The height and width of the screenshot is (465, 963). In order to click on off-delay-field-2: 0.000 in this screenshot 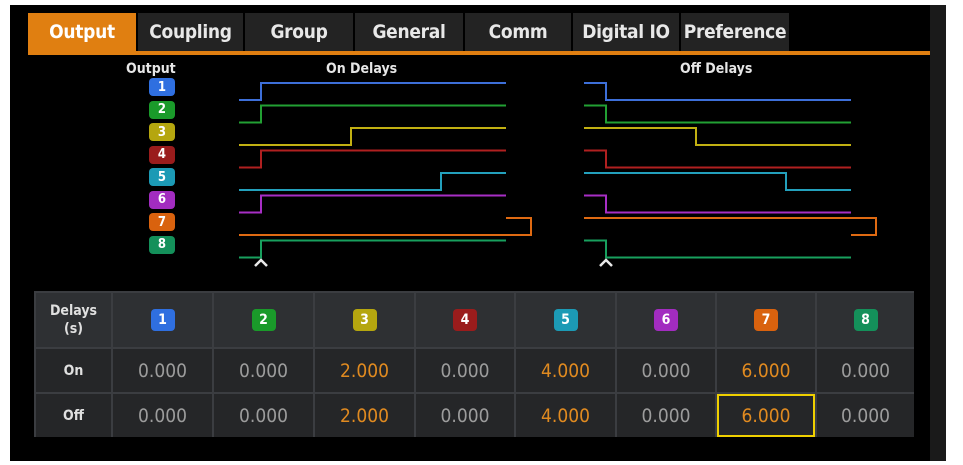, I will do `click(263, 415)`.